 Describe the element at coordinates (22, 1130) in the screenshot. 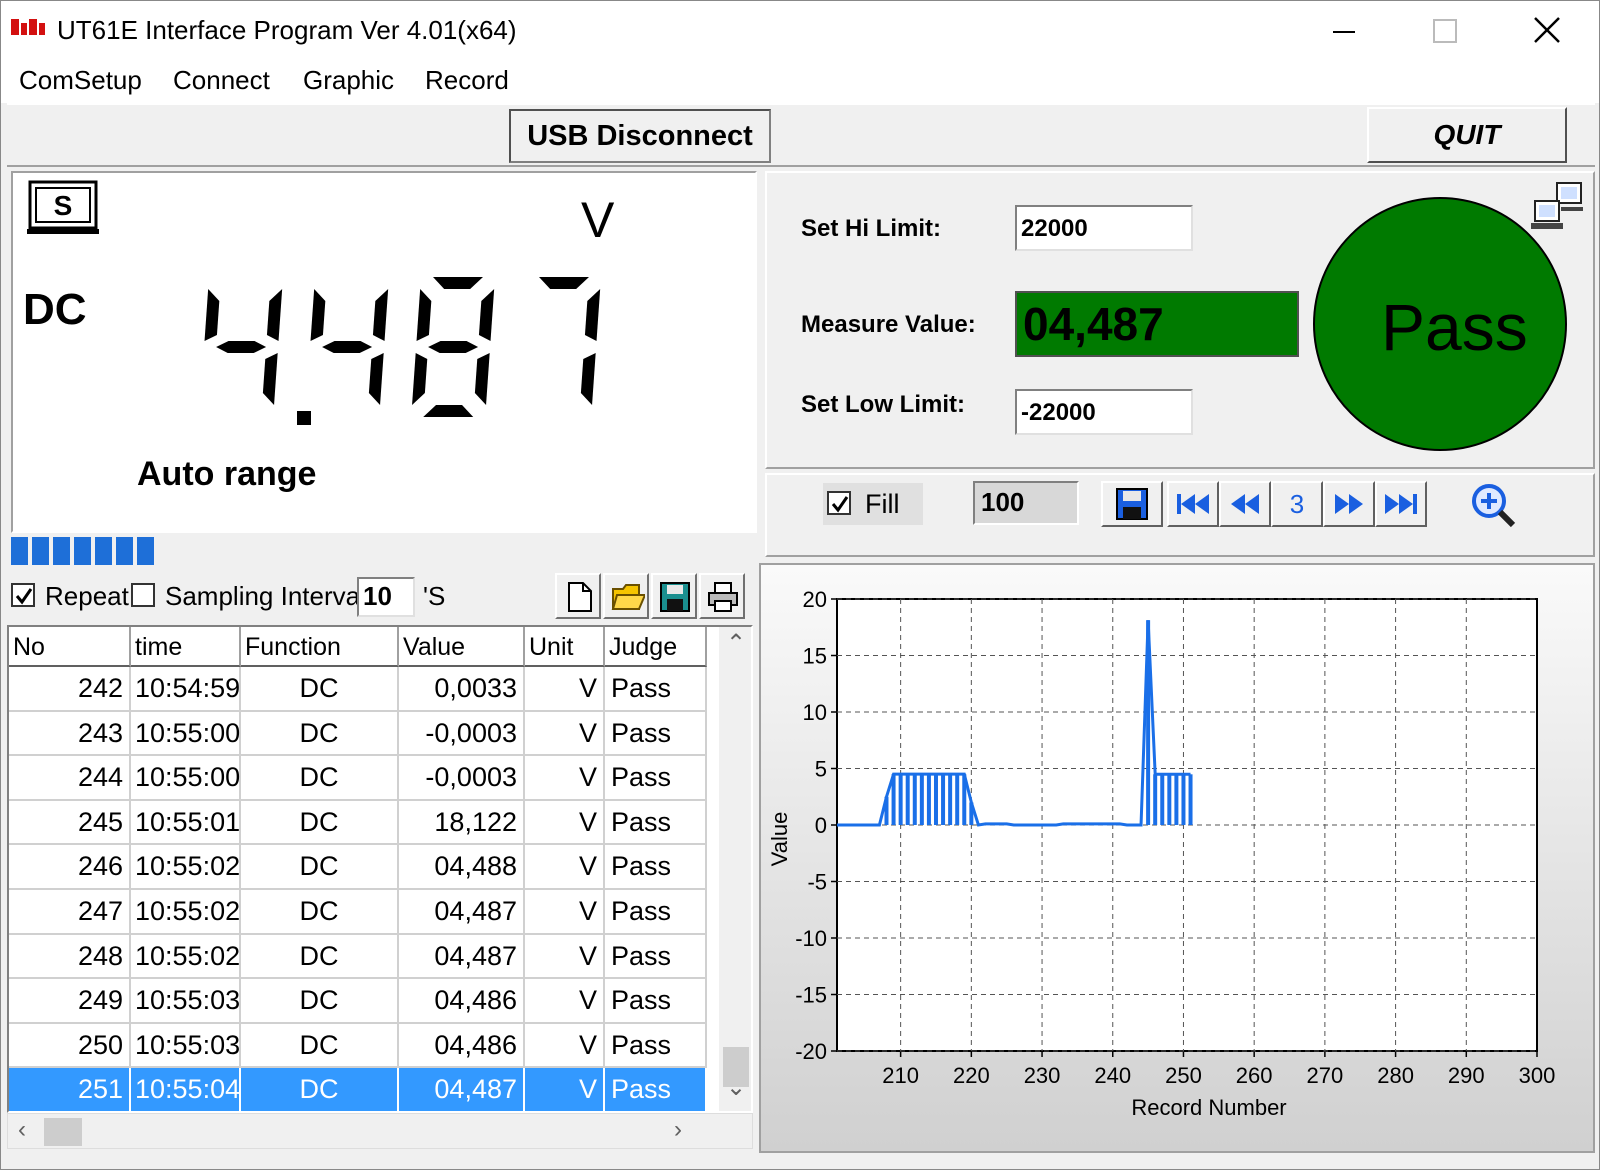

I see `scroll-left-icon: ‹` at that location.